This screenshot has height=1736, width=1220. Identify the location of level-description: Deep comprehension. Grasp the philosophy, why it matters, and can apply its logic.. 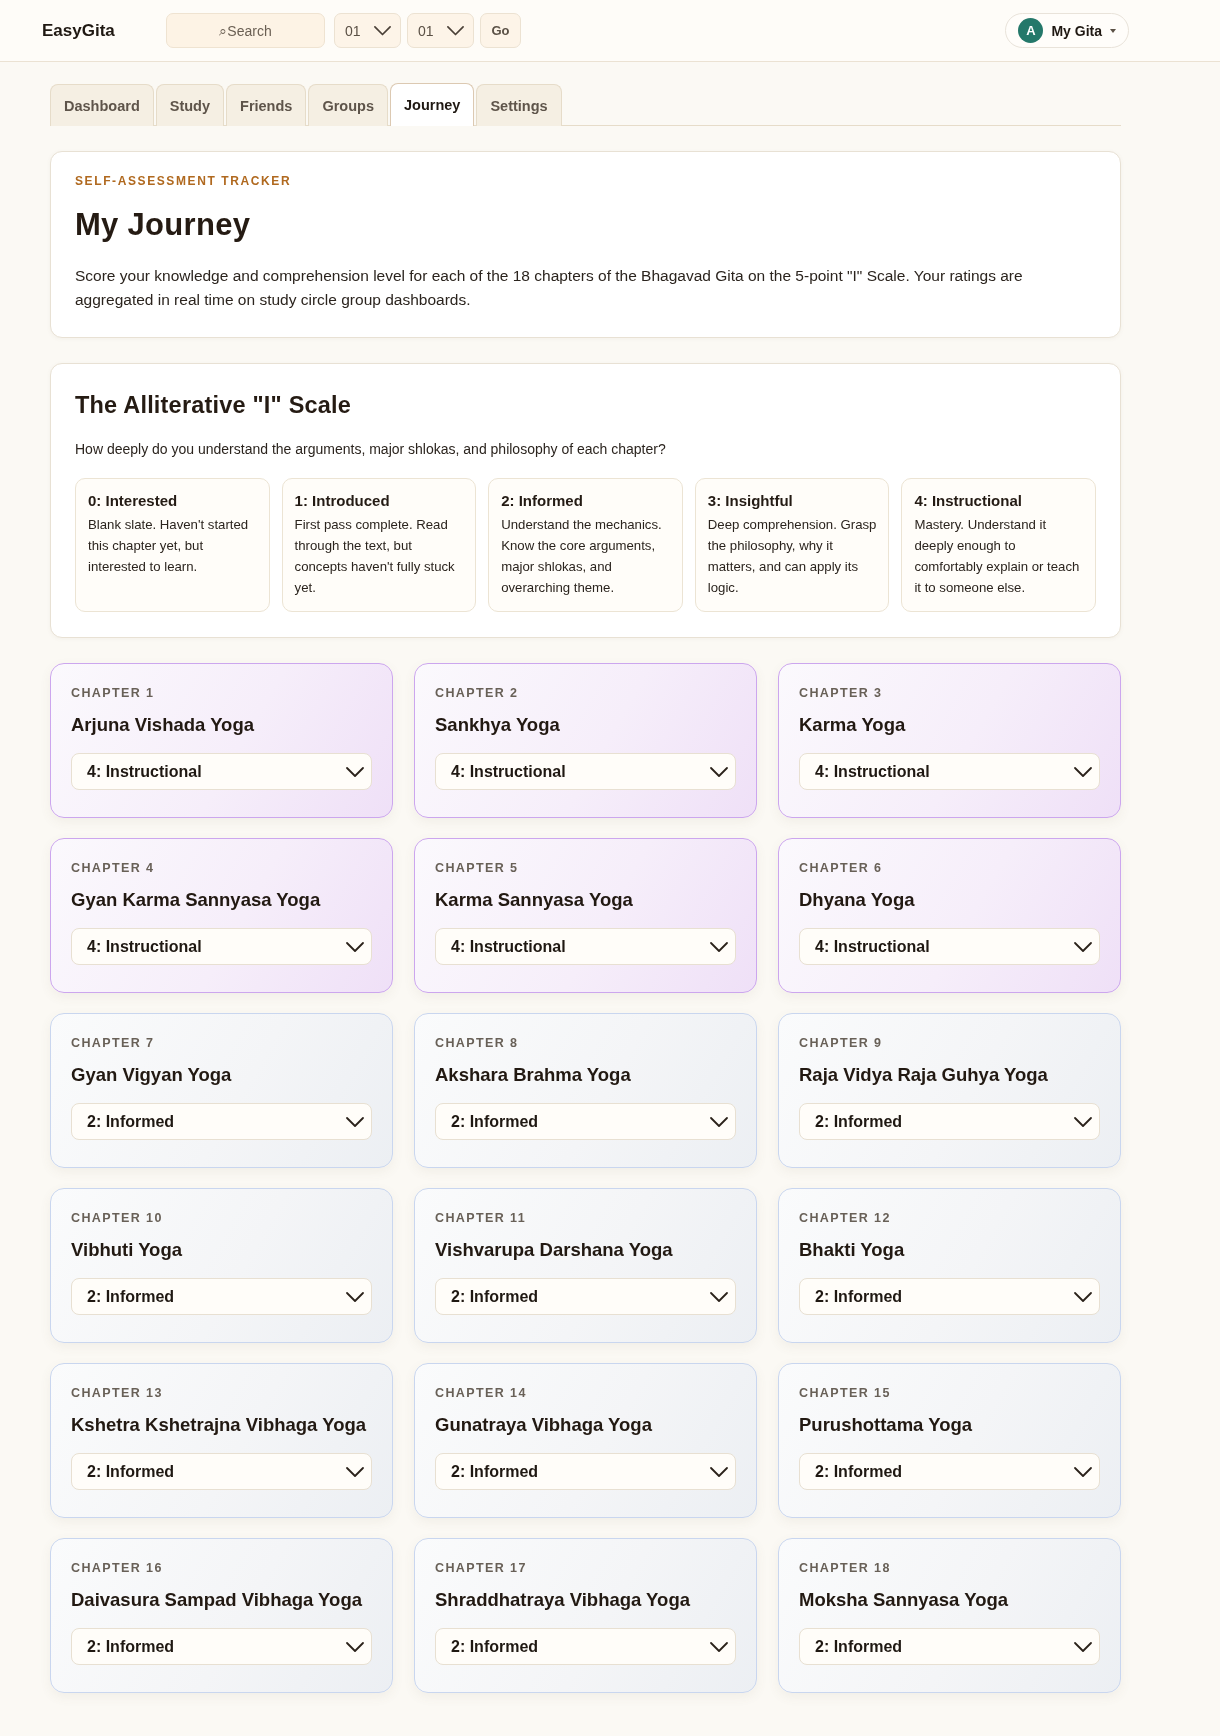
(792, 556).